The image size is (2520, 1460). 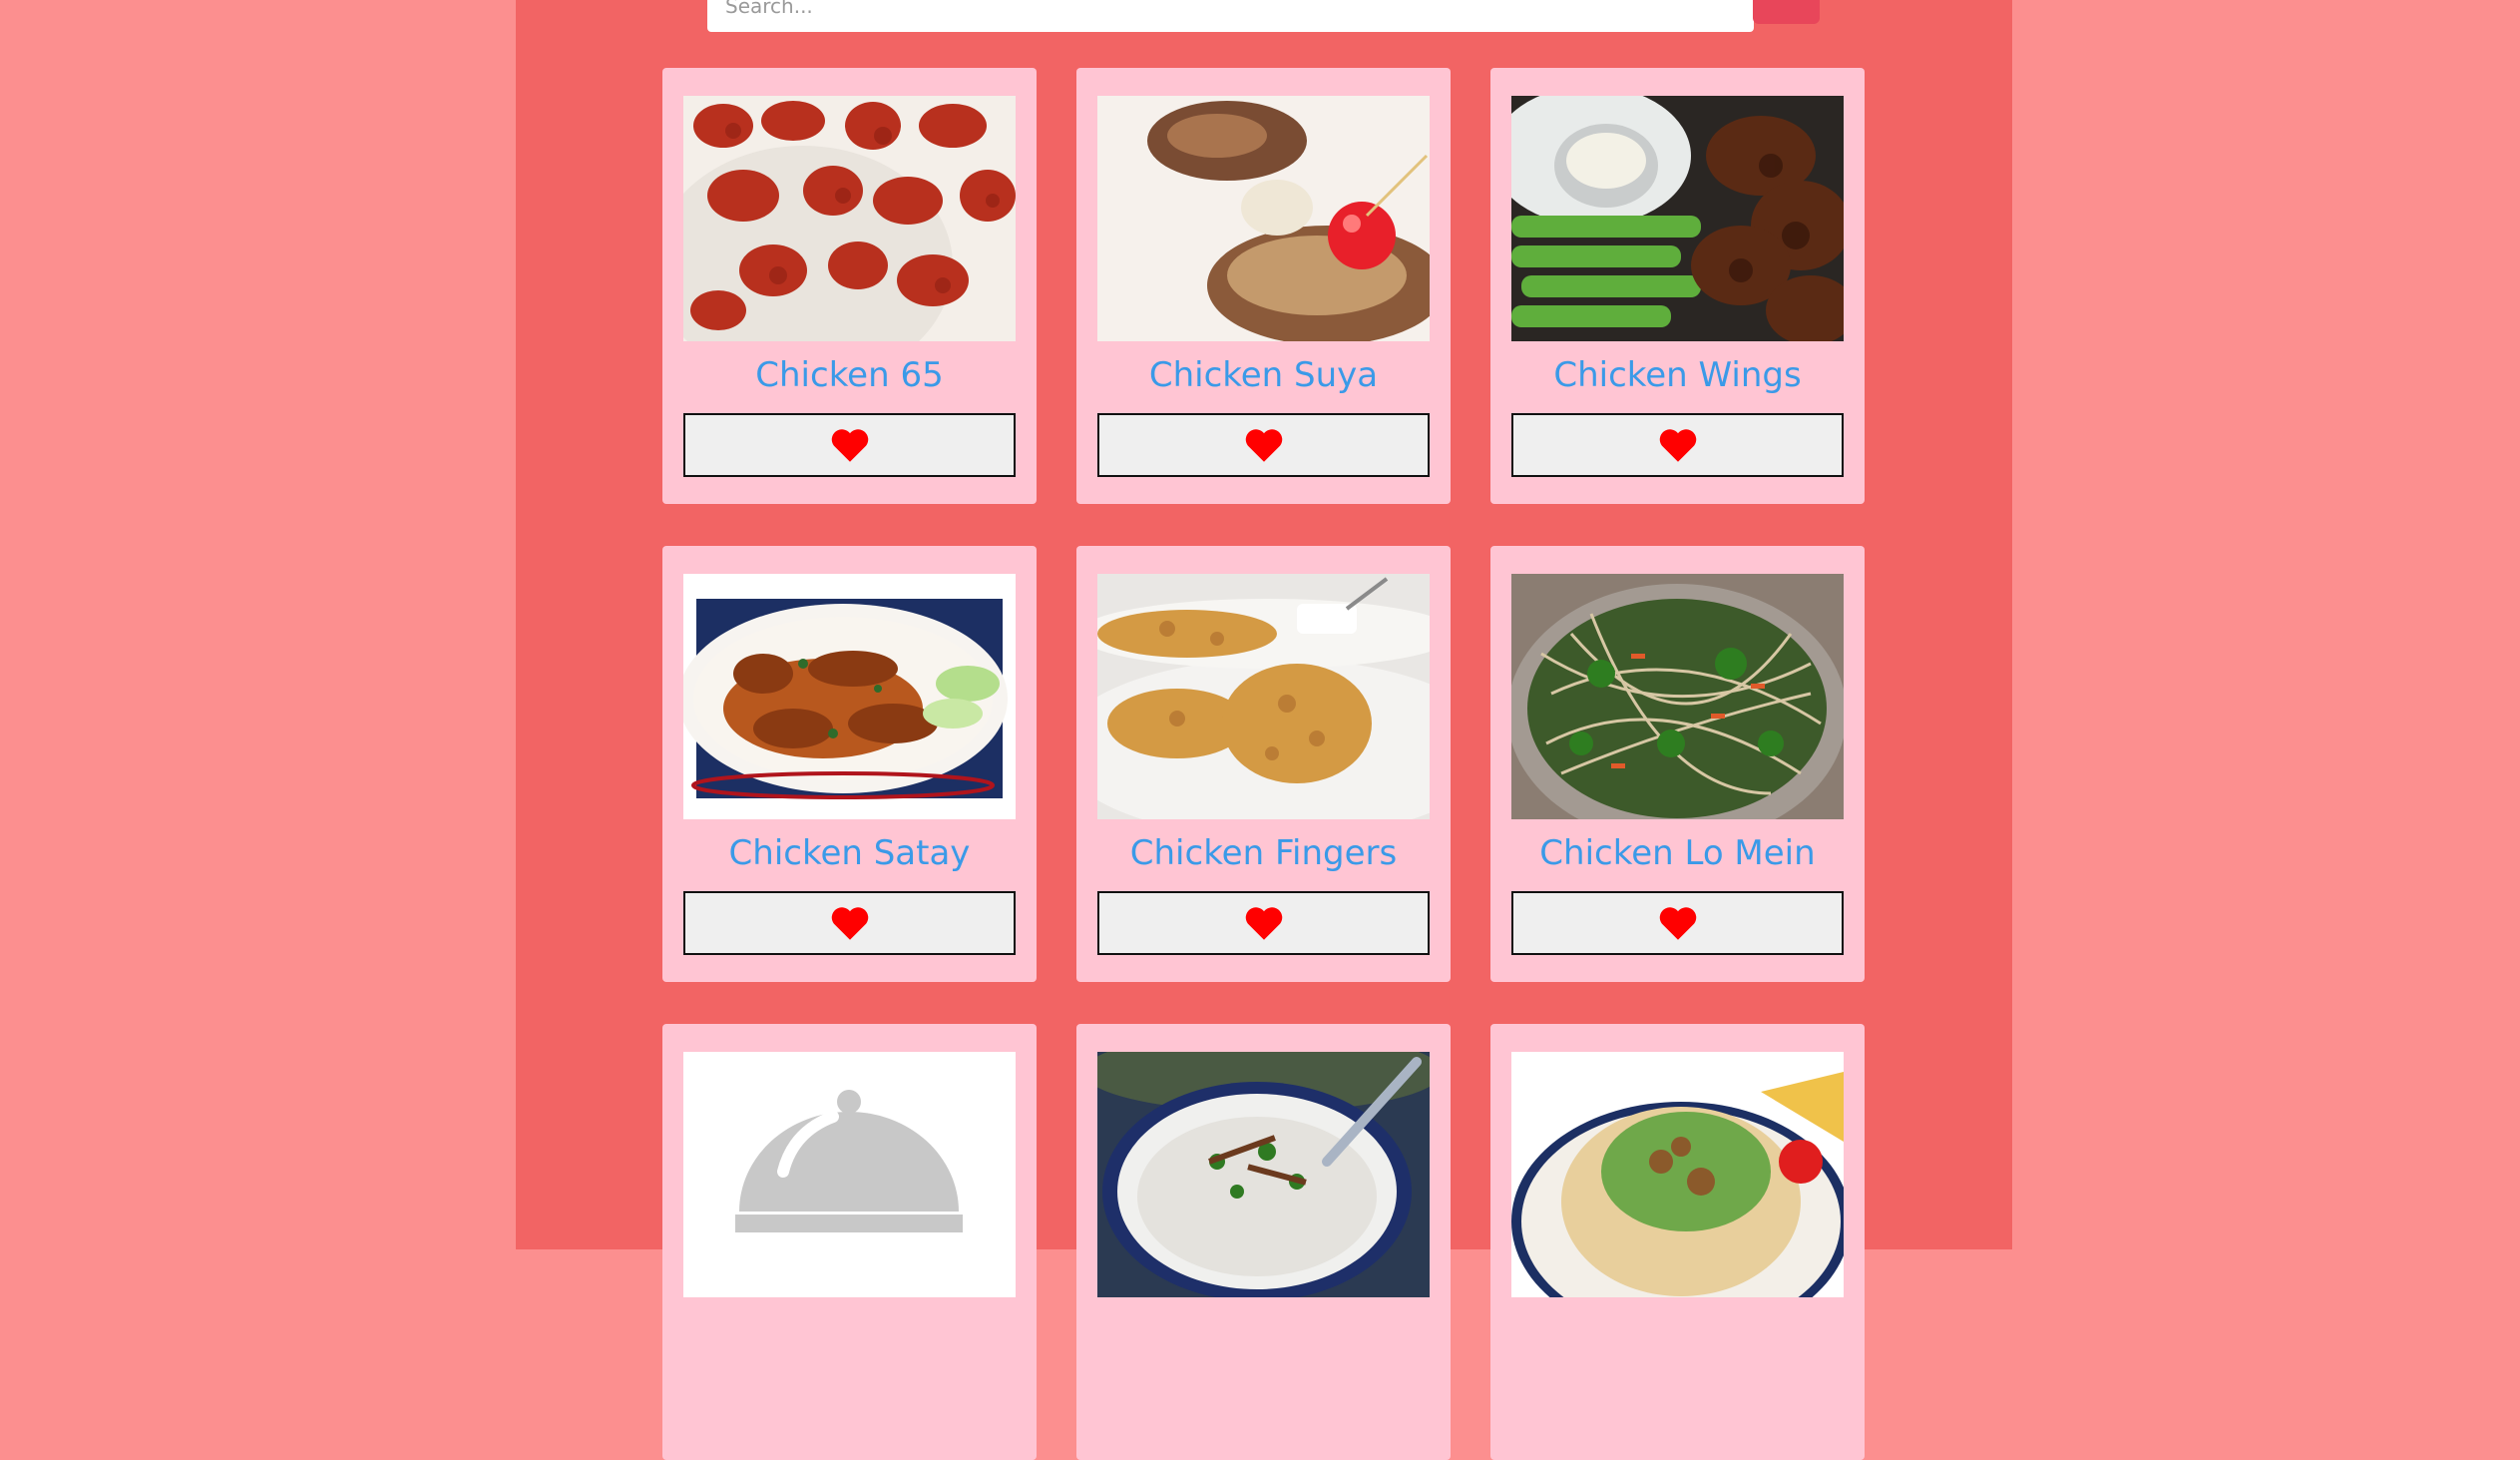 I want to click on recipe-title: Chicken Fingers, so click(x=1263, y=853).